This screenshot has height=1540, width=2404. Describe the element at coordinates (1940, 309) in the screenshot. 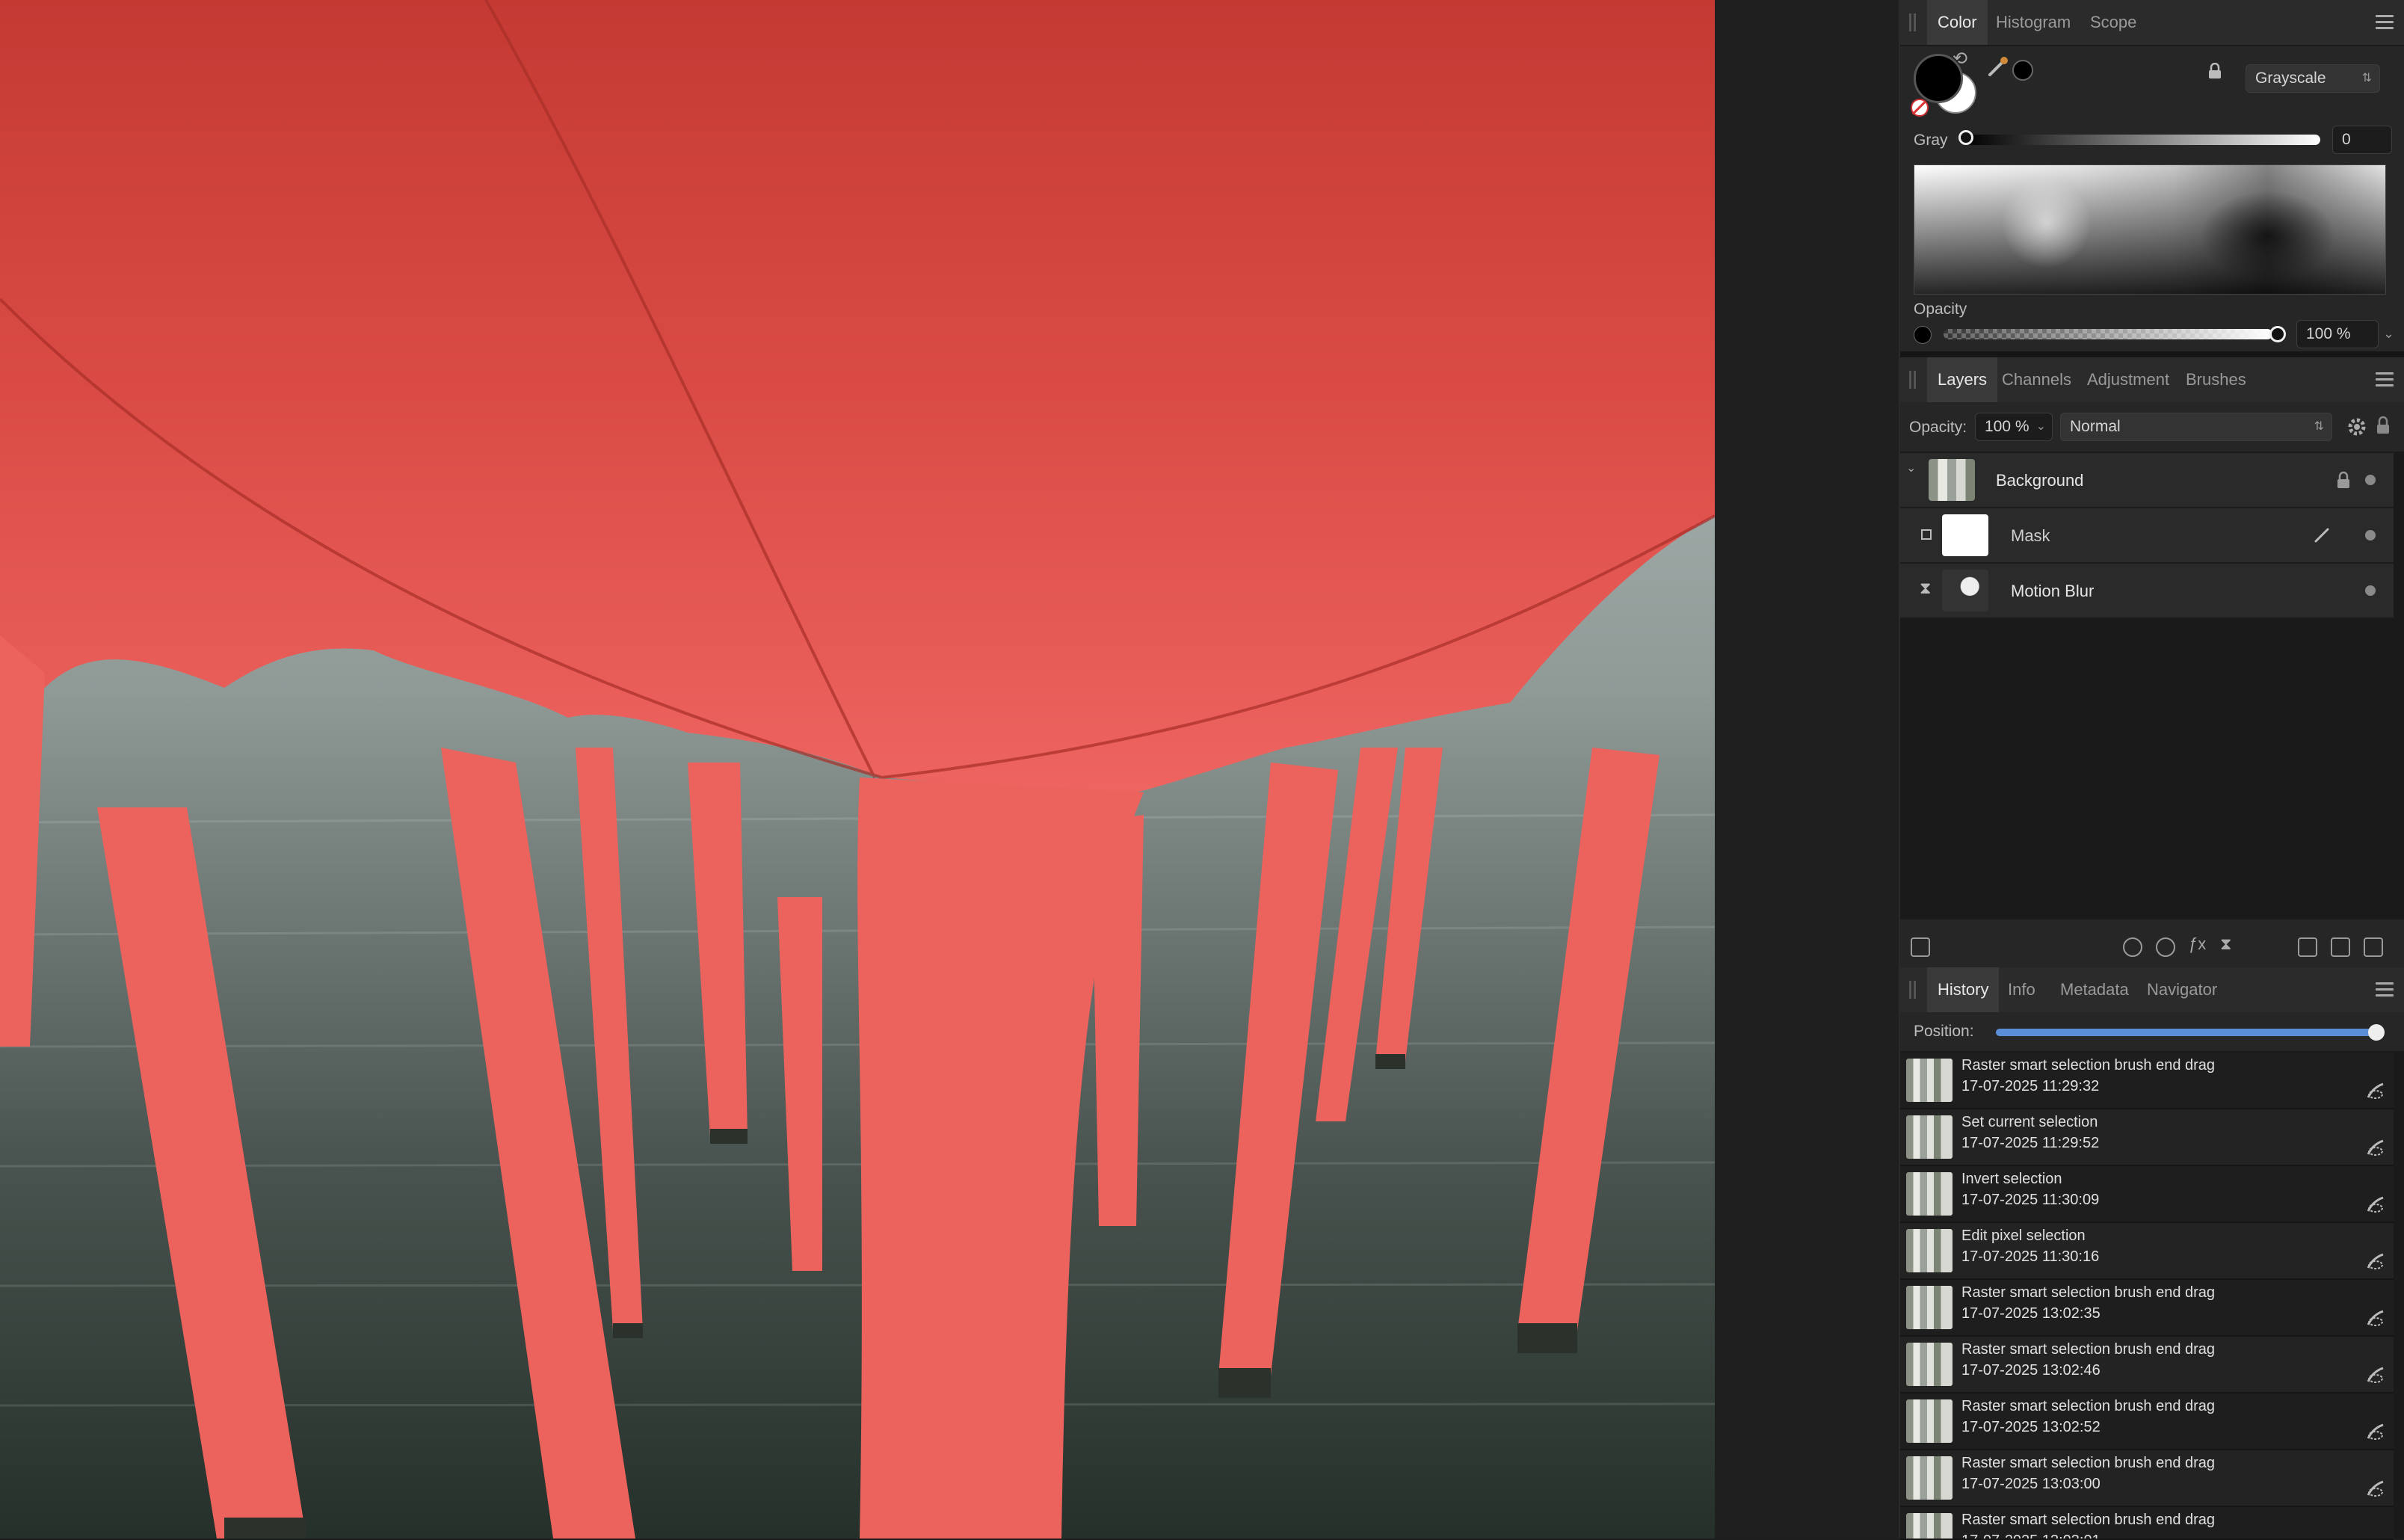

I see `opacity-label: Opacity` at that location.